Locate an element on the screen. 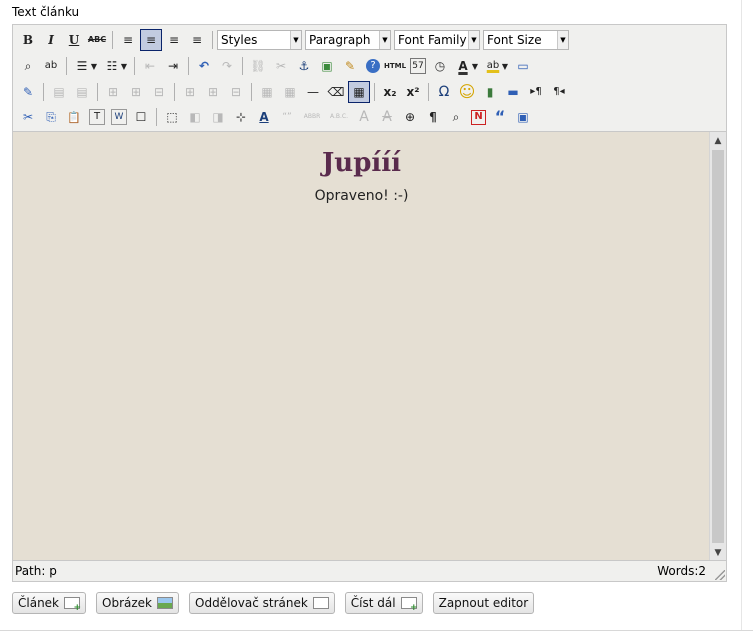 Image resolution: width=753 pixels, height=638 pixels. delete-row-icon: ⊟ is located at coordinates (159, 92).